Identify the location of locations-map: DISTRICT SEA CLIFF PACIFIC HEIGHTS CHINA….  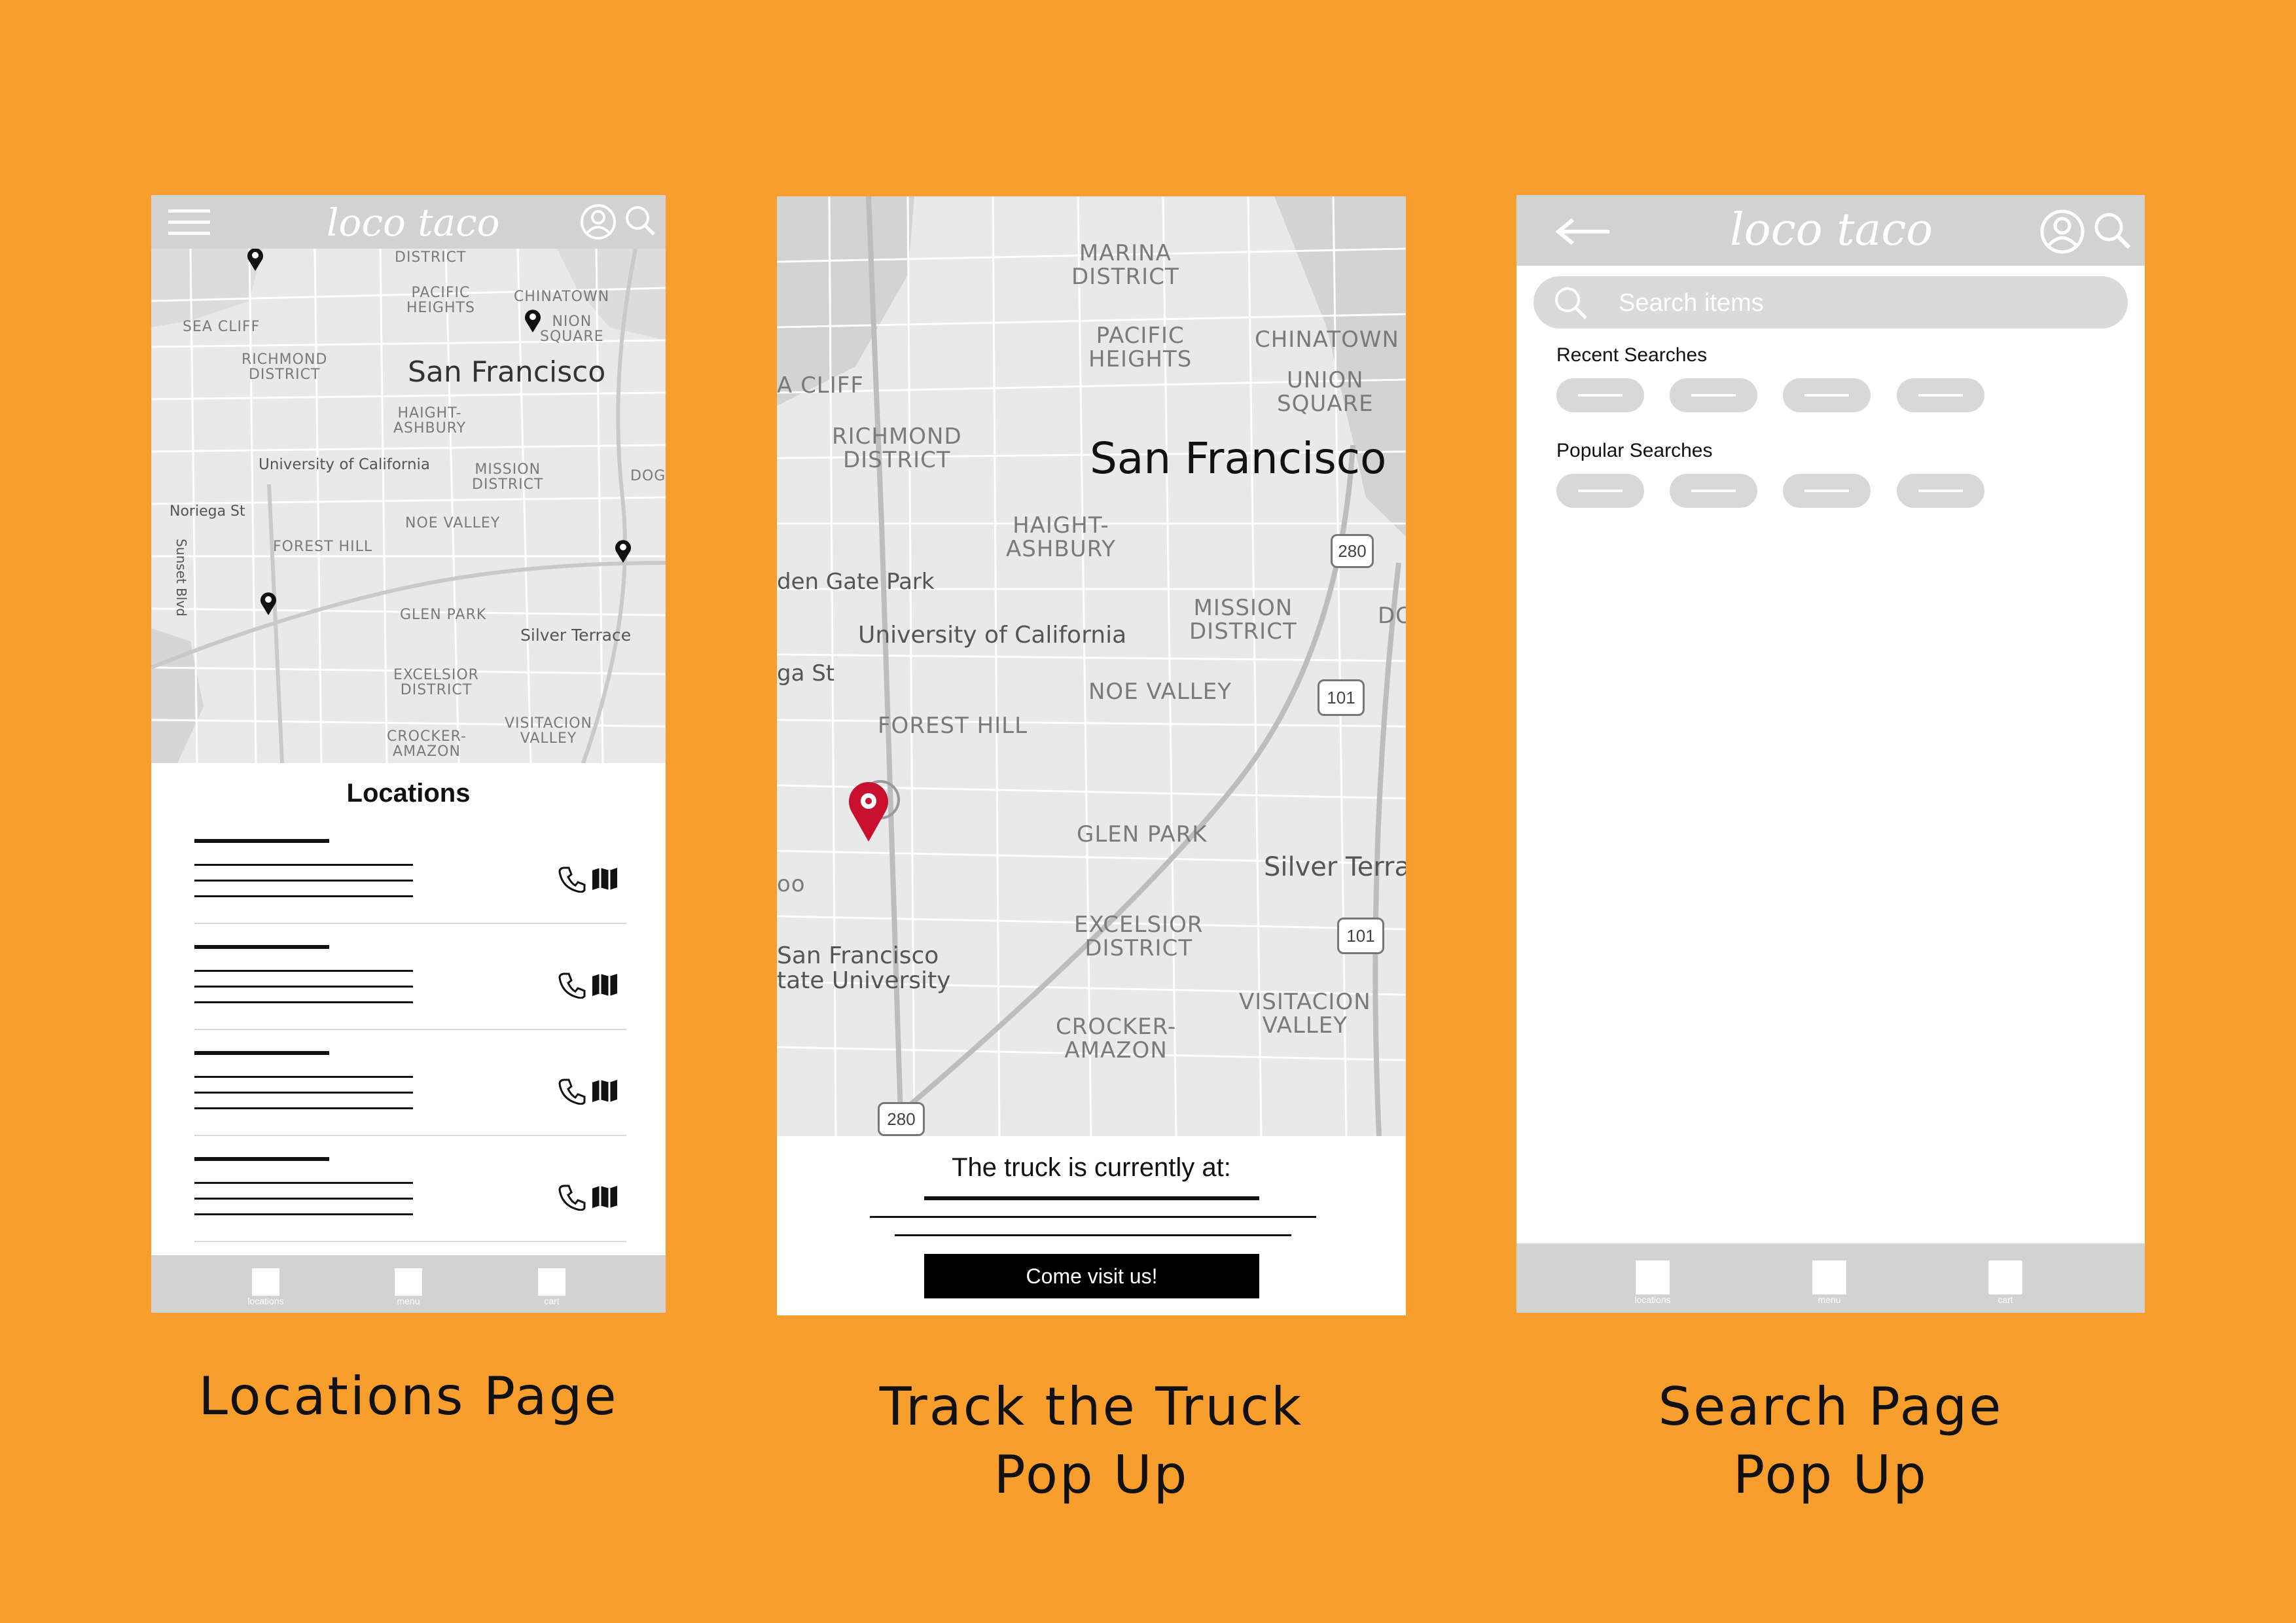
(408, 506).